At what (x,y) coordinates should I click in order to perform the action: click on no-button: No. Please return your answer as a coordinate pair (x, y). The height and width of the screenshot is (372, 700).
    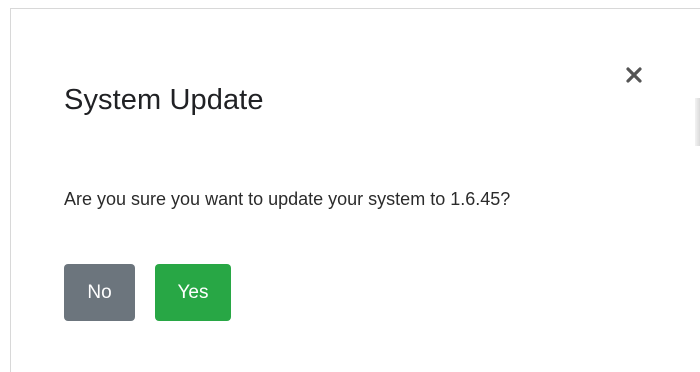
    Looking at the image, I should click on (99, 292).